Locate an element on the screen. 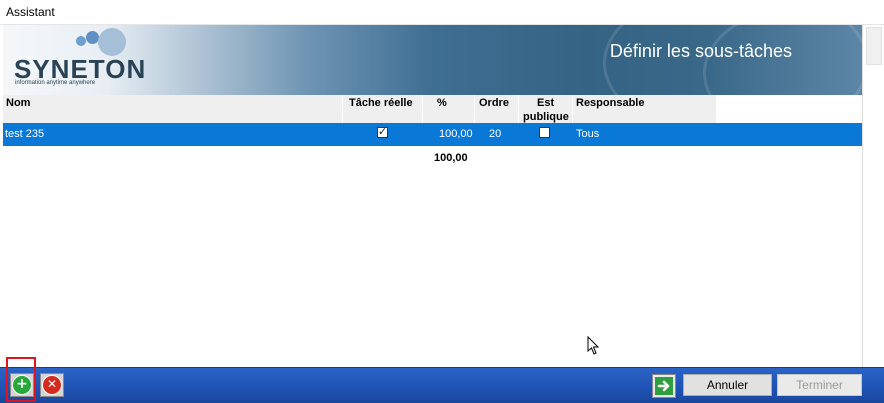  arrow-right-icon is located at coordinates (664, 386).